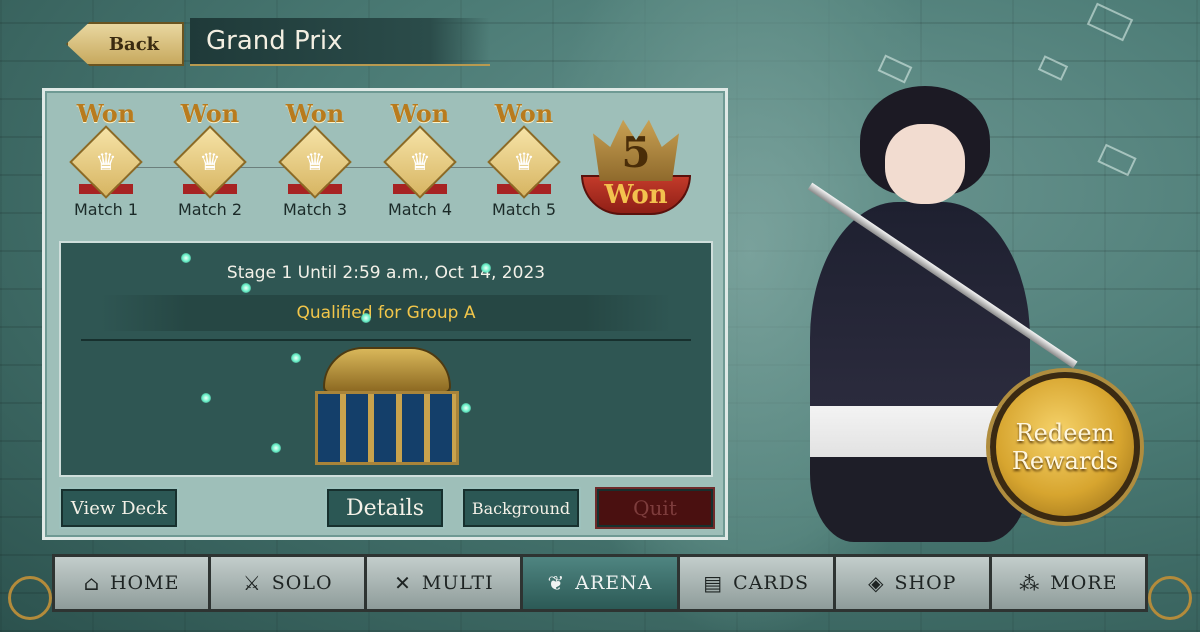  What do you see at coordinates (387, 428) in the screenshot?
I see `chest-box` at bounding box center [387, 428].